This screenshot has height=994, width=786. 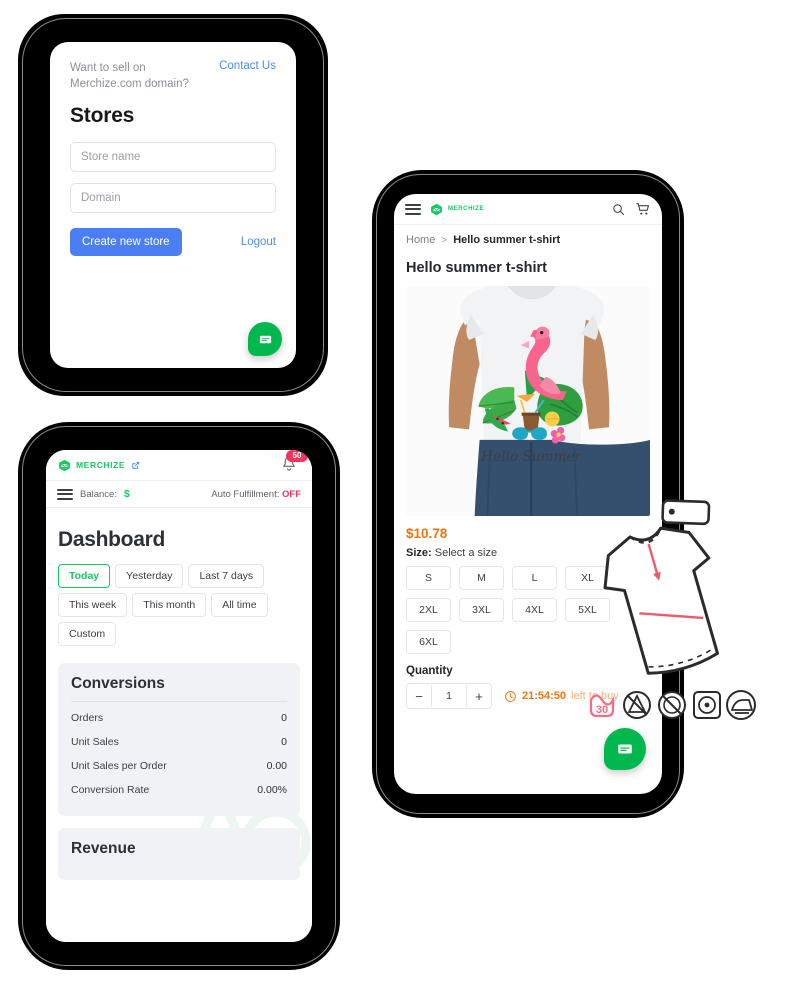 What do you see at coordinates (587, 578) in the screenshot?
I see `size-option-xl: XL` at bounding box center [587, 578].